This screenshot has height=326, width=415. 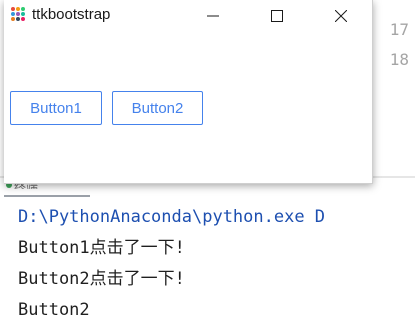 I want to click on button-1: Button1, so click(x=56, y=108).